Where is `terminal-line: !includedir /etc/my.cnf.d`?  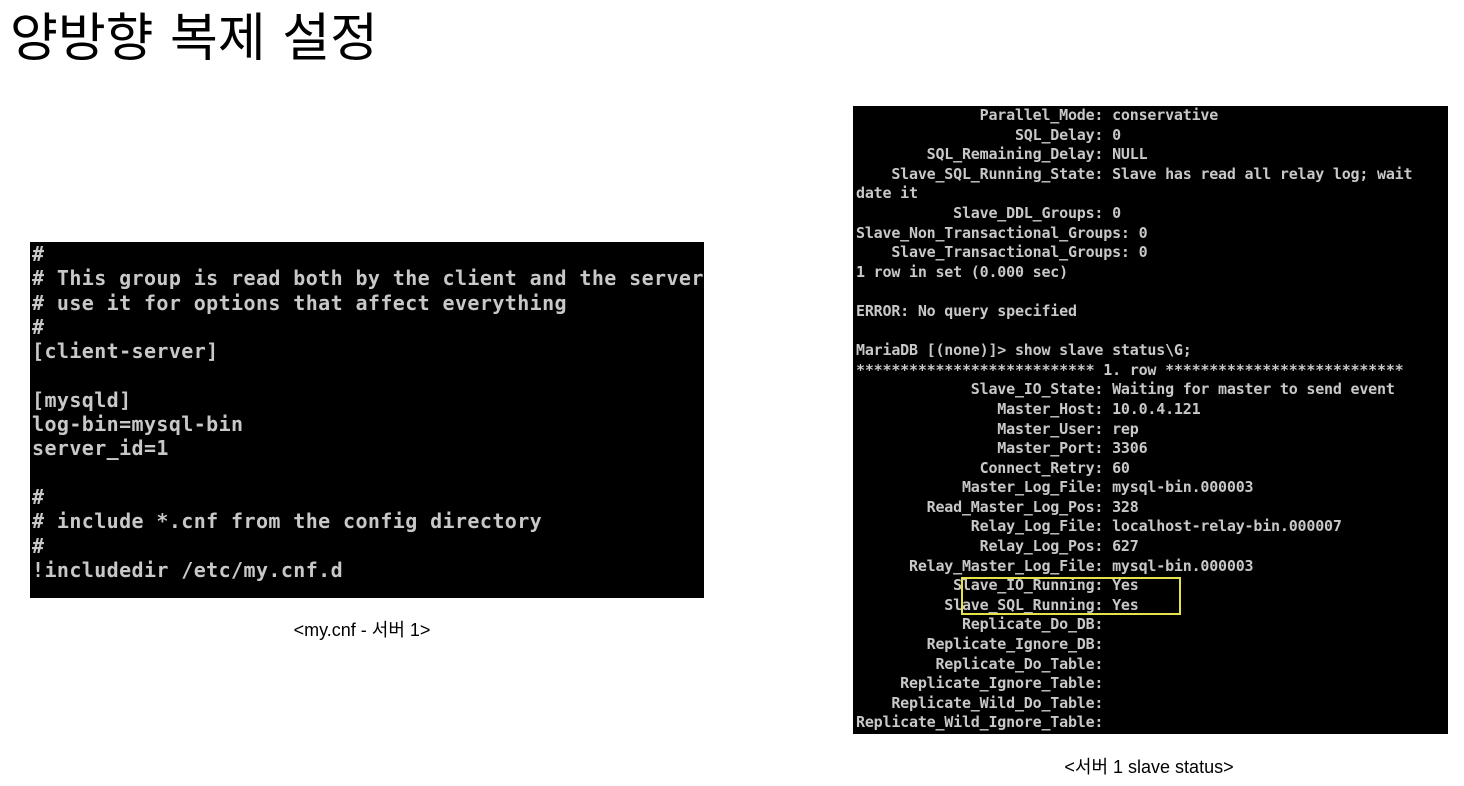 terminal-line: !includedir /etc/my.cnf.d is located at coordinates (188, 569).